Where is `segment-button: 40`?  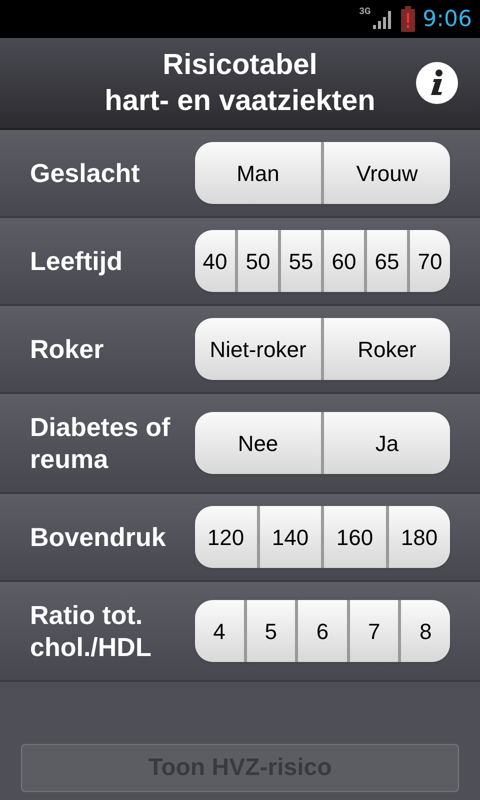
segment-button: 40 is located at coordinates (215, 261).